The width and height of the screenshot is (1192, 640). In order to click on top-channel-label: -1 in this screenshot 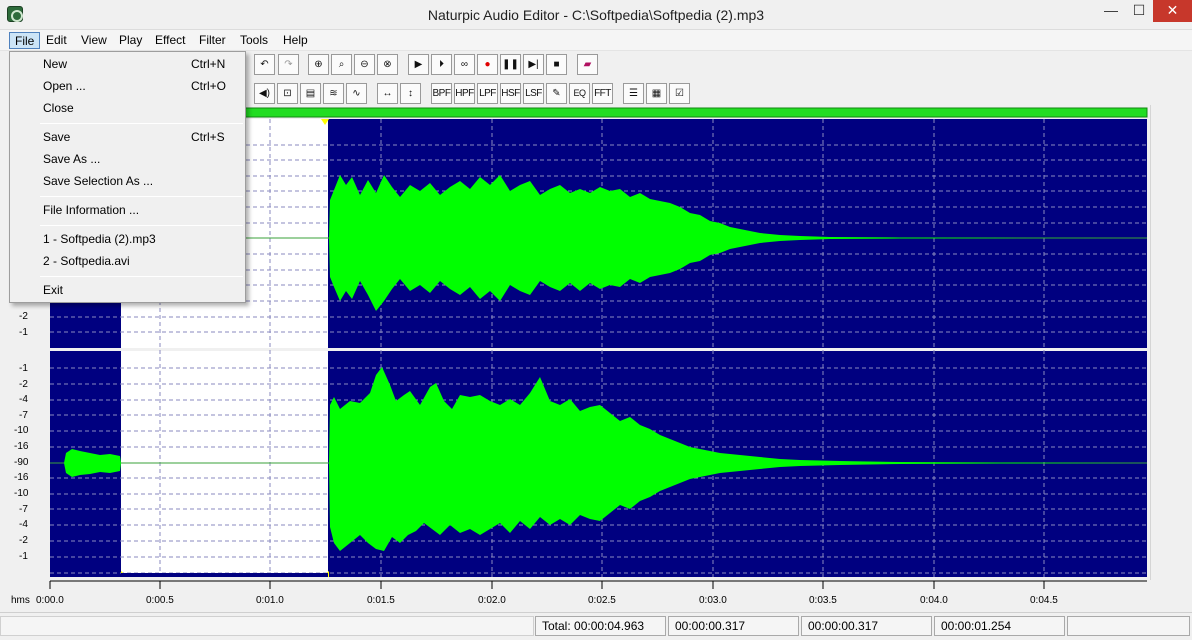, I will do `click(23, 332)`.